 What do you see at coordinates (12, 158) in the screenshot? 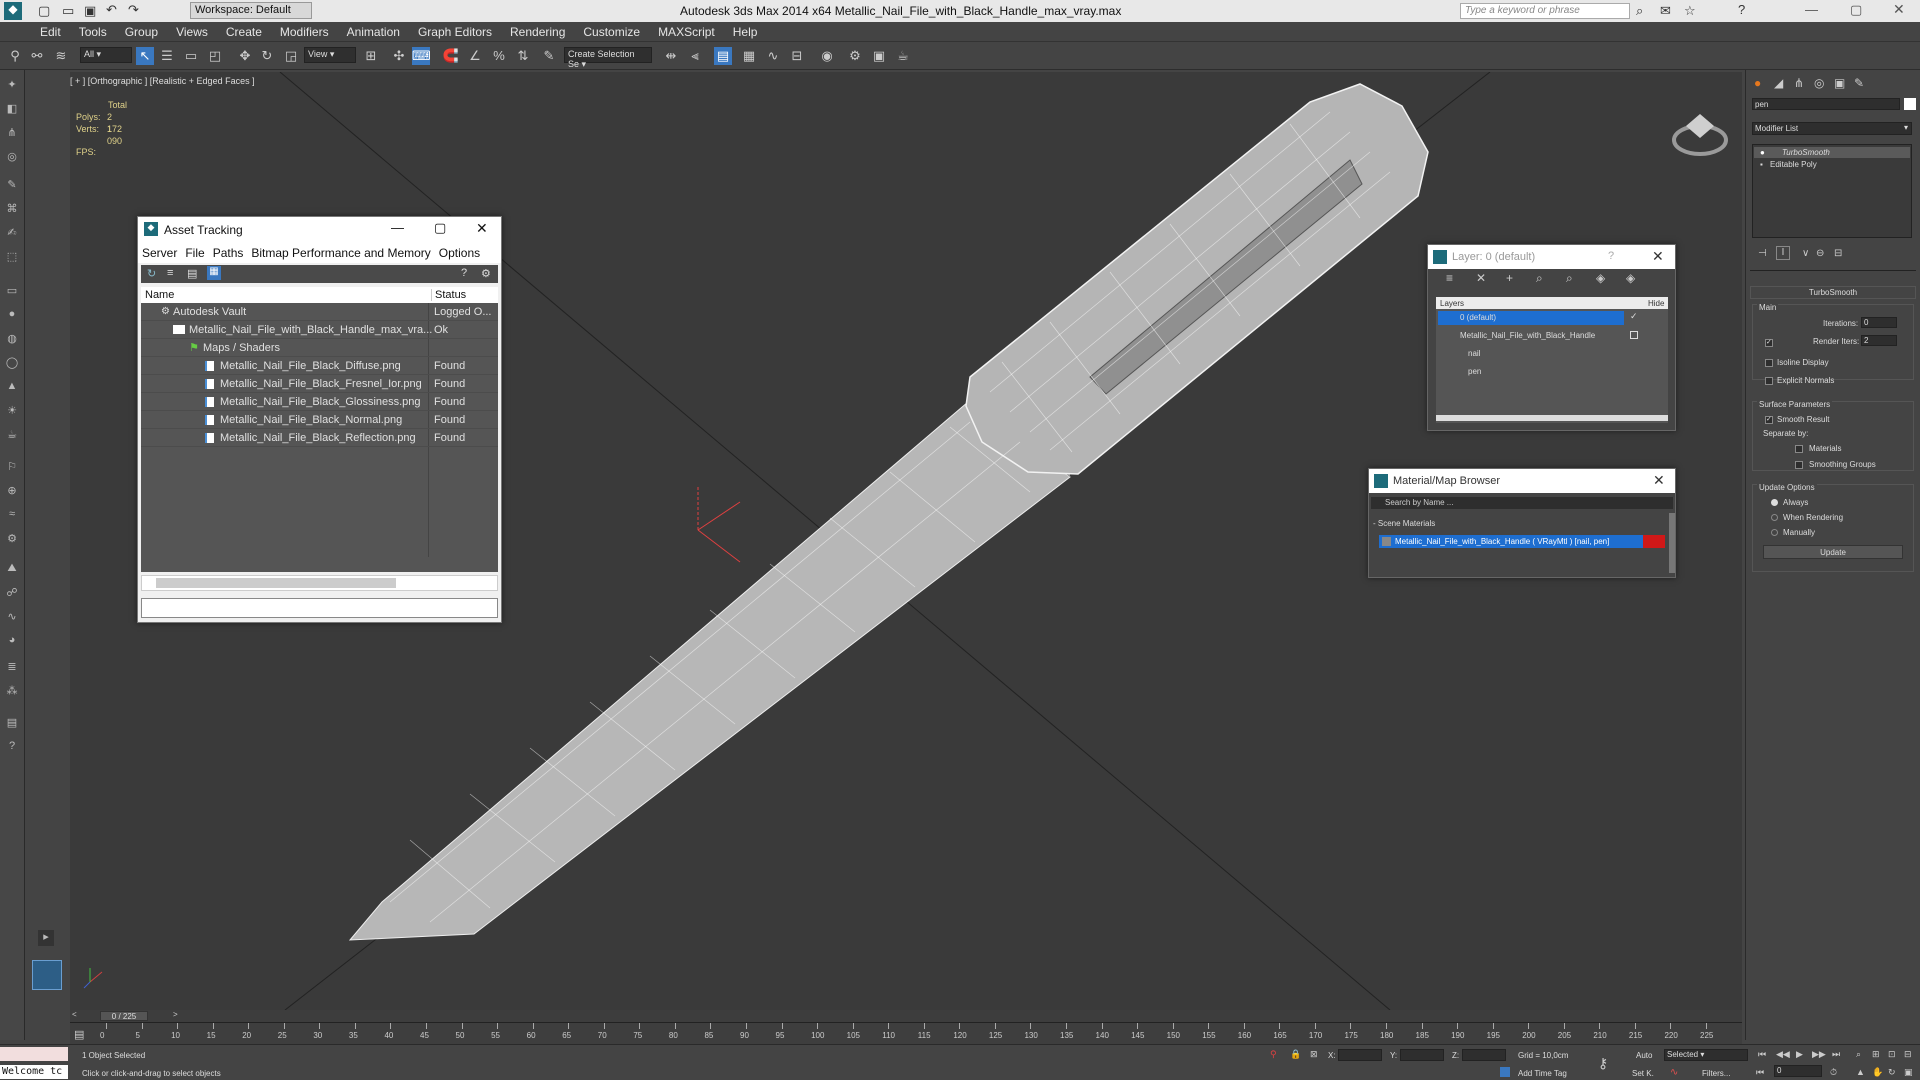
I see `motion-icon: ◎` at bounding box center [12, 158].